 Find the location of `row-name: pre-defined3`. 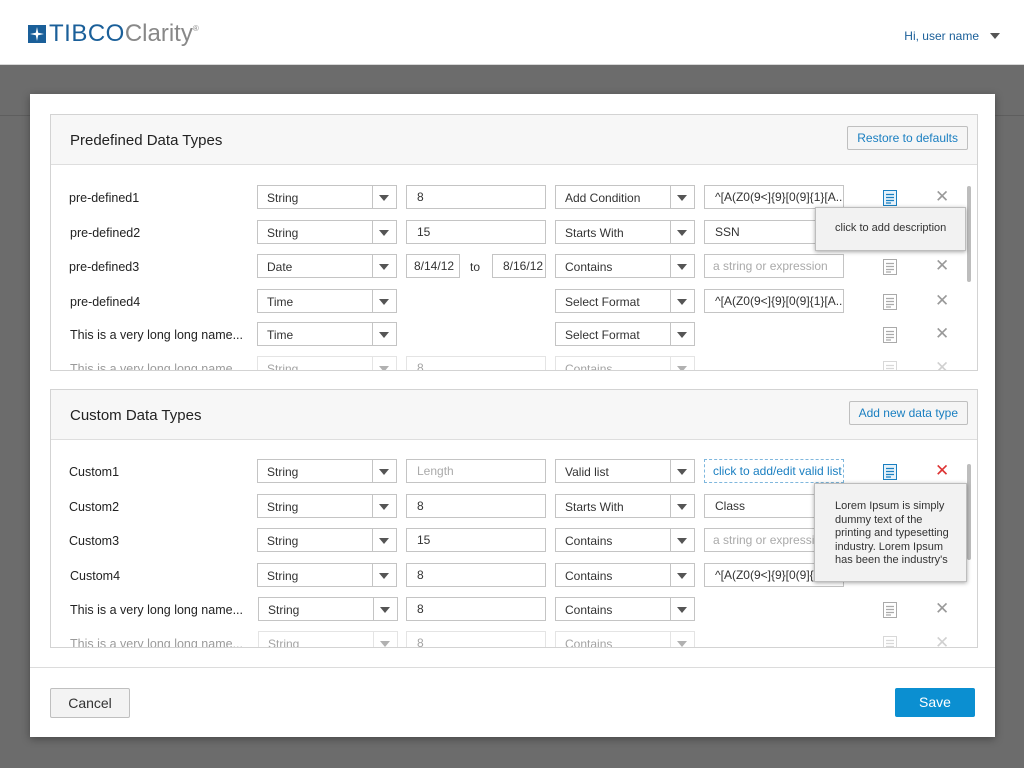

row-name: pre-defined3 is located at coordinates (104, 267).